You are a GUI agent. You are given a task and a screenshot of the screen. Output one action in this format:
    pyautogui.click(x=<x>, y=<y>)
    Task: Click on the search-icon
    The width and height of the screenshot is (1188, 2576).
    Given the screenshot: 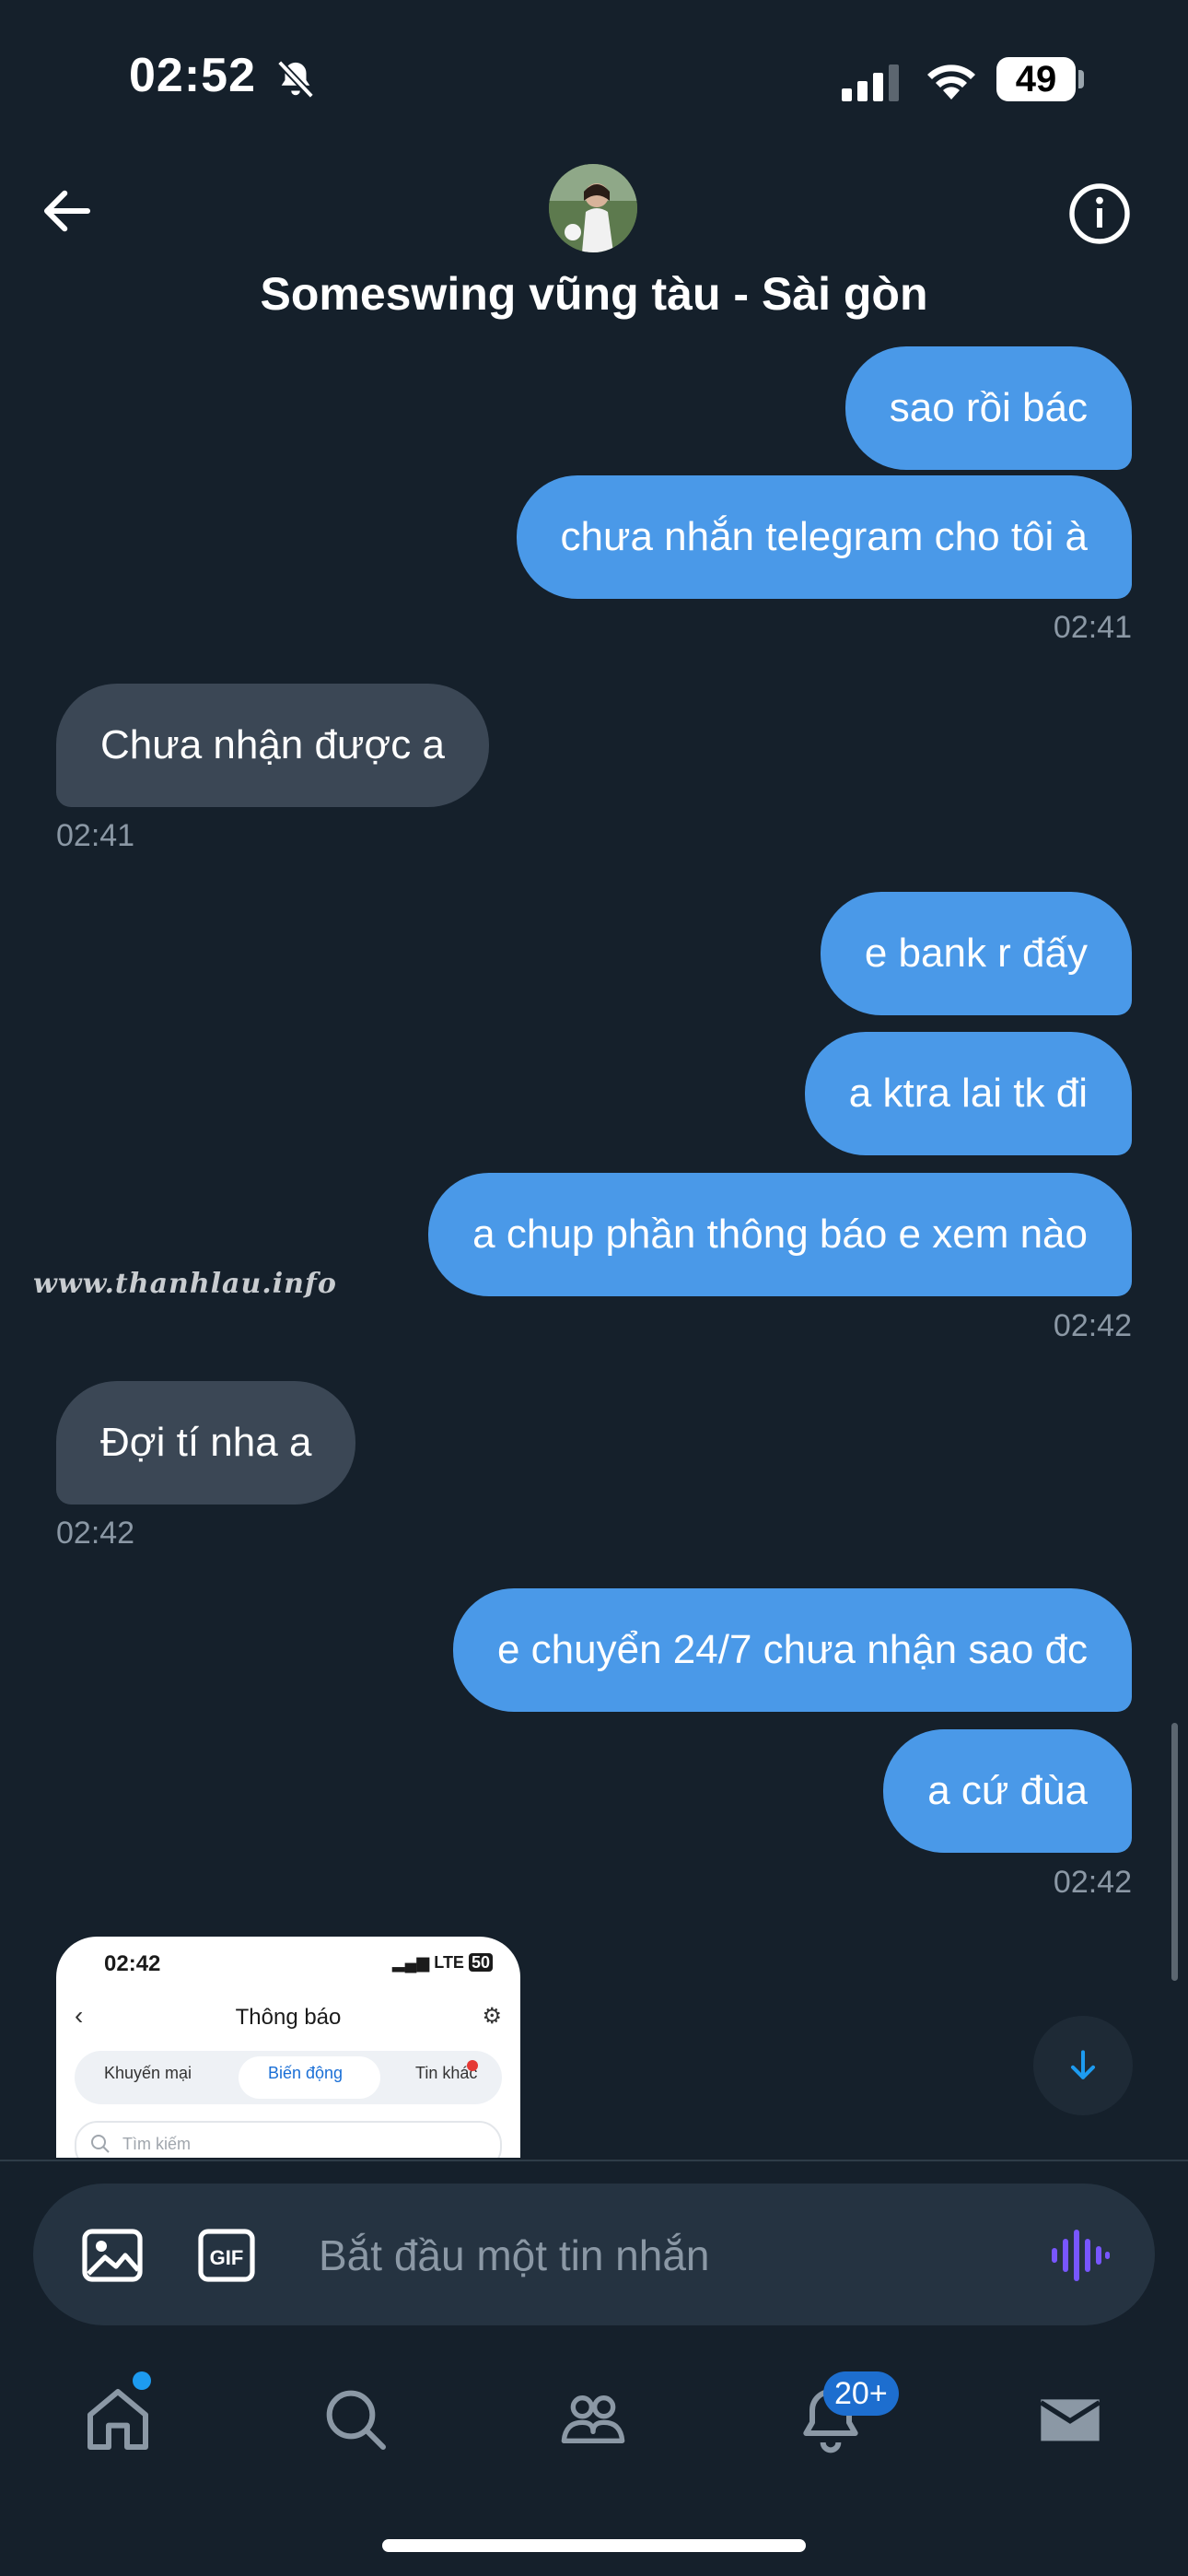 What is the action you would take?
    pyautogui.click(x=355, y=2419)
    